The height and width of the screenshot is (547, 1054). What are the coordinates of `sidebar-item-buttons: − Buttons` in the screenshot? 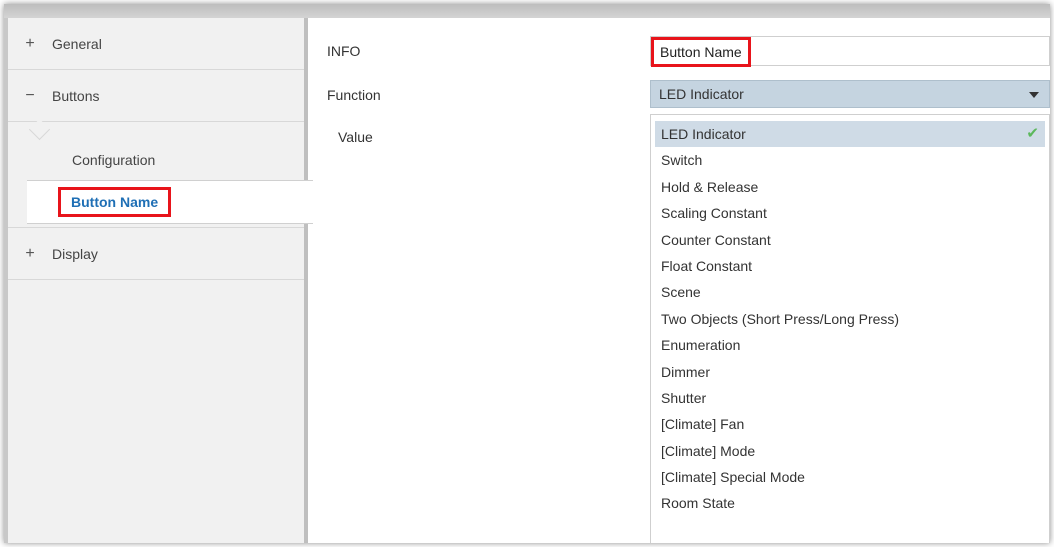 It's located at (156, 96).